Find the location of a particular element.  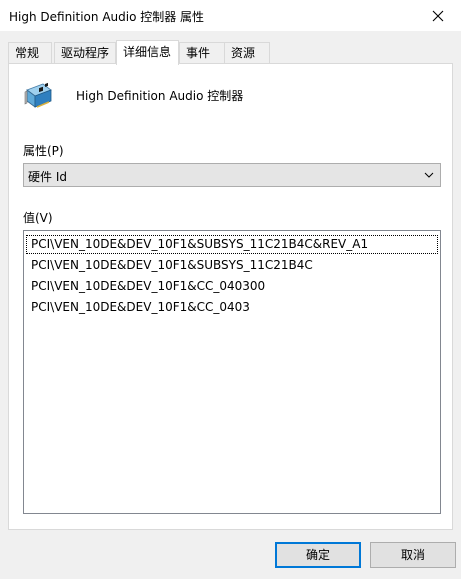

tab-details: 详细信息 is located at coordinates (147, 52).